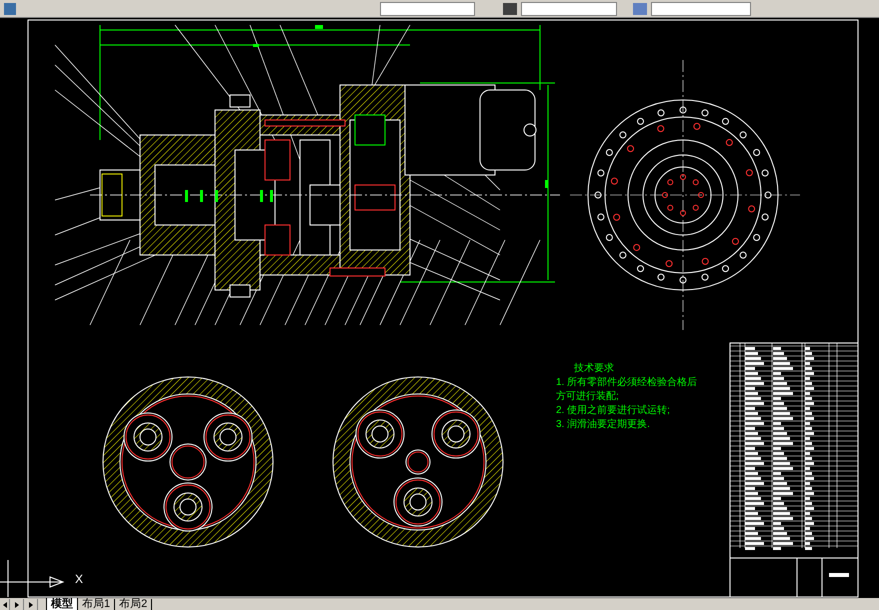 The height and width of the screenshot is (610, 879). Describe the element at coordinates (627, 383) in the screenshot. I see `tech-requirements-line: 1. 所有零部件必须经检验合格后` at that location.